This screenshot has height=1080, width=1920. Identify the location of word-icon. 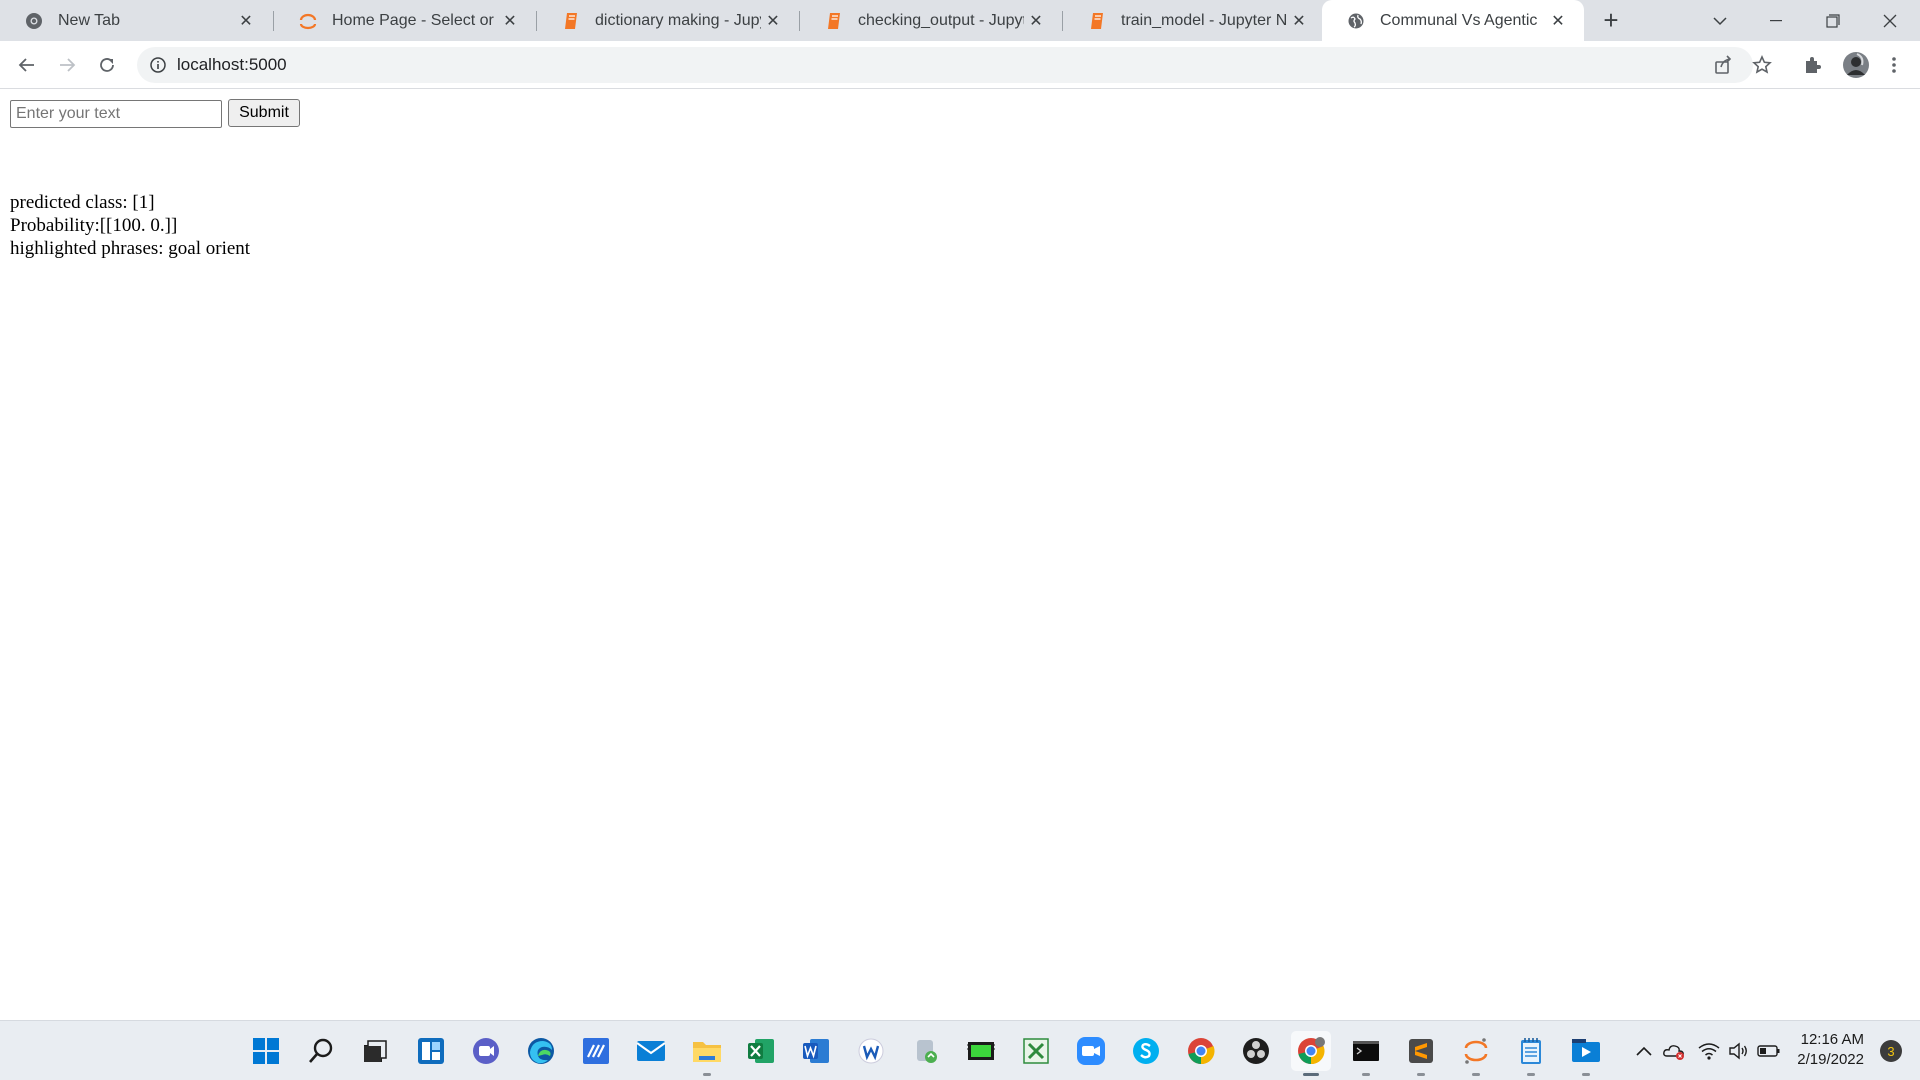
(816, 1051).